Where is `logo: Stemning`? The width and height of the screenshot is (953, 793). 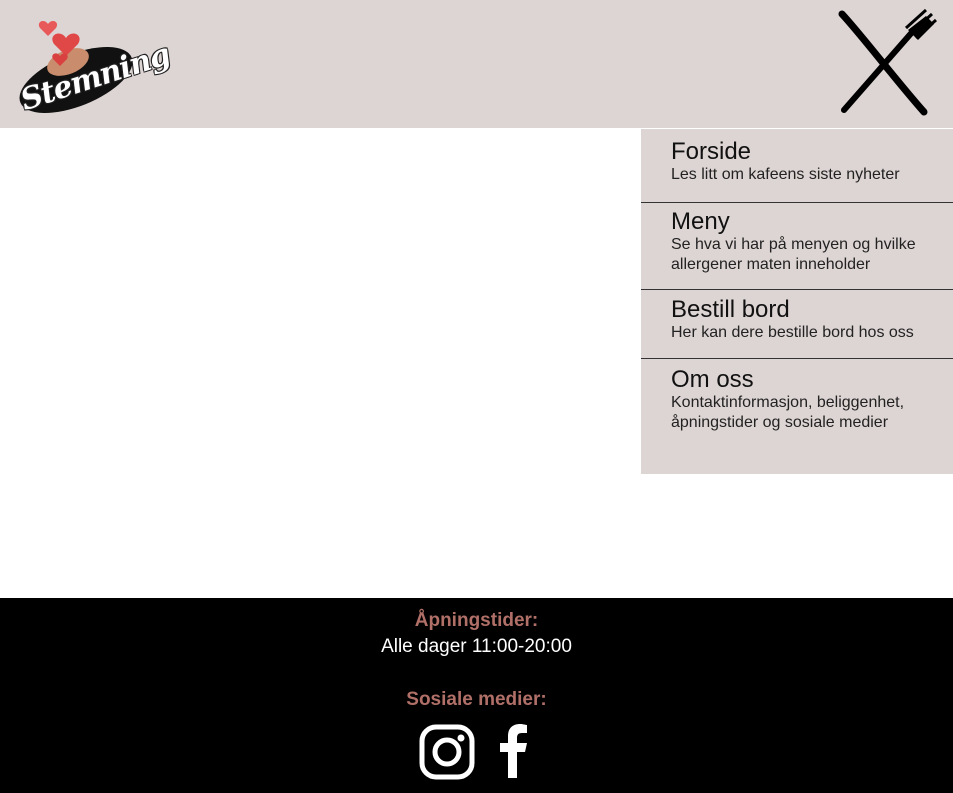 logo: Stemning is located at coordinates (90, 68).